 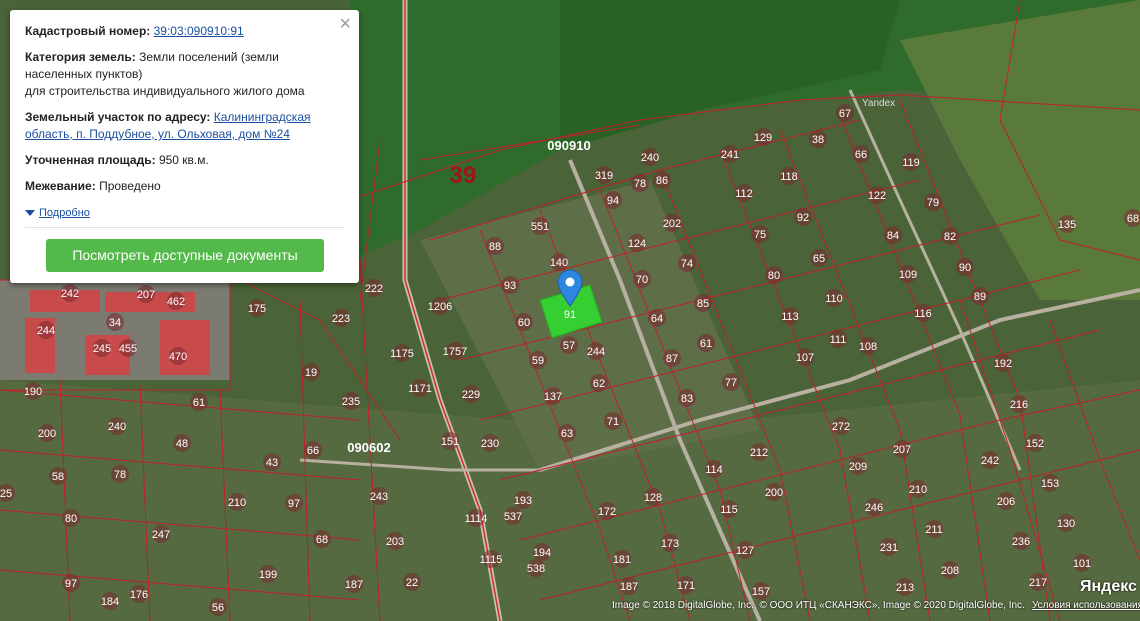 I want to click on parcel-number-label: 230, so click(x=490, y=444).